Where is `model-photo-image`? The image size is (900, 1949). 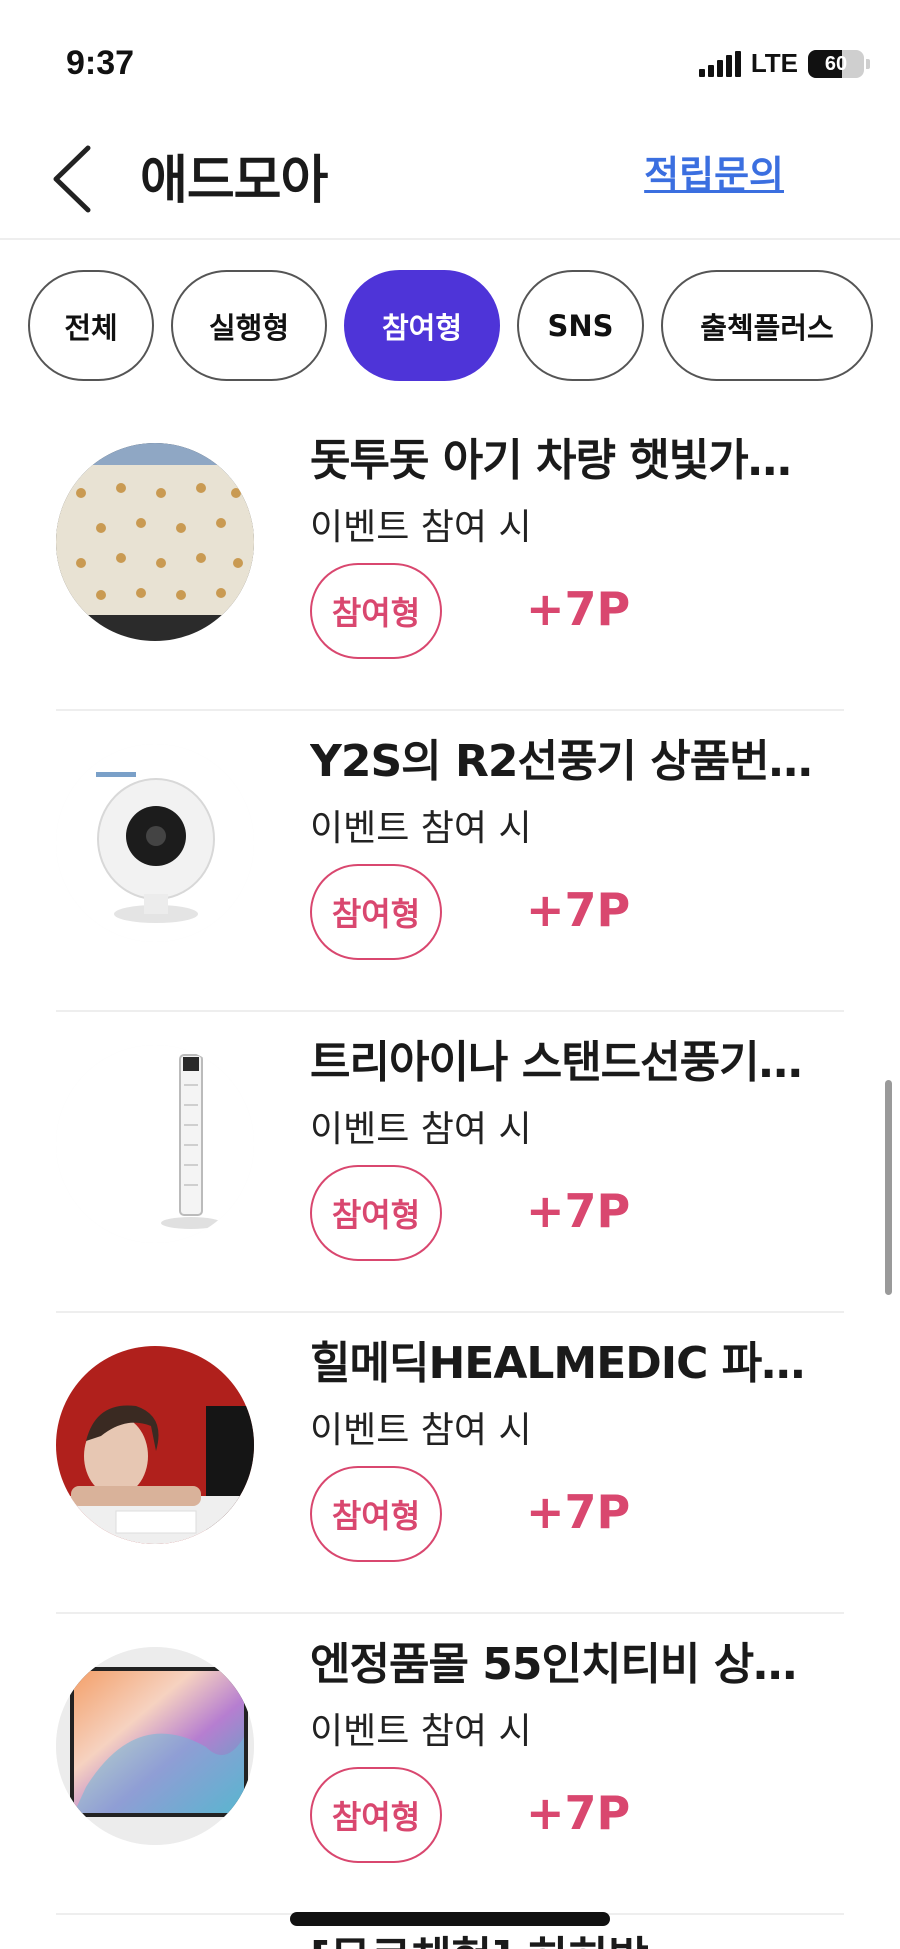
model-photo-image is located at coordinates (155, 1445).